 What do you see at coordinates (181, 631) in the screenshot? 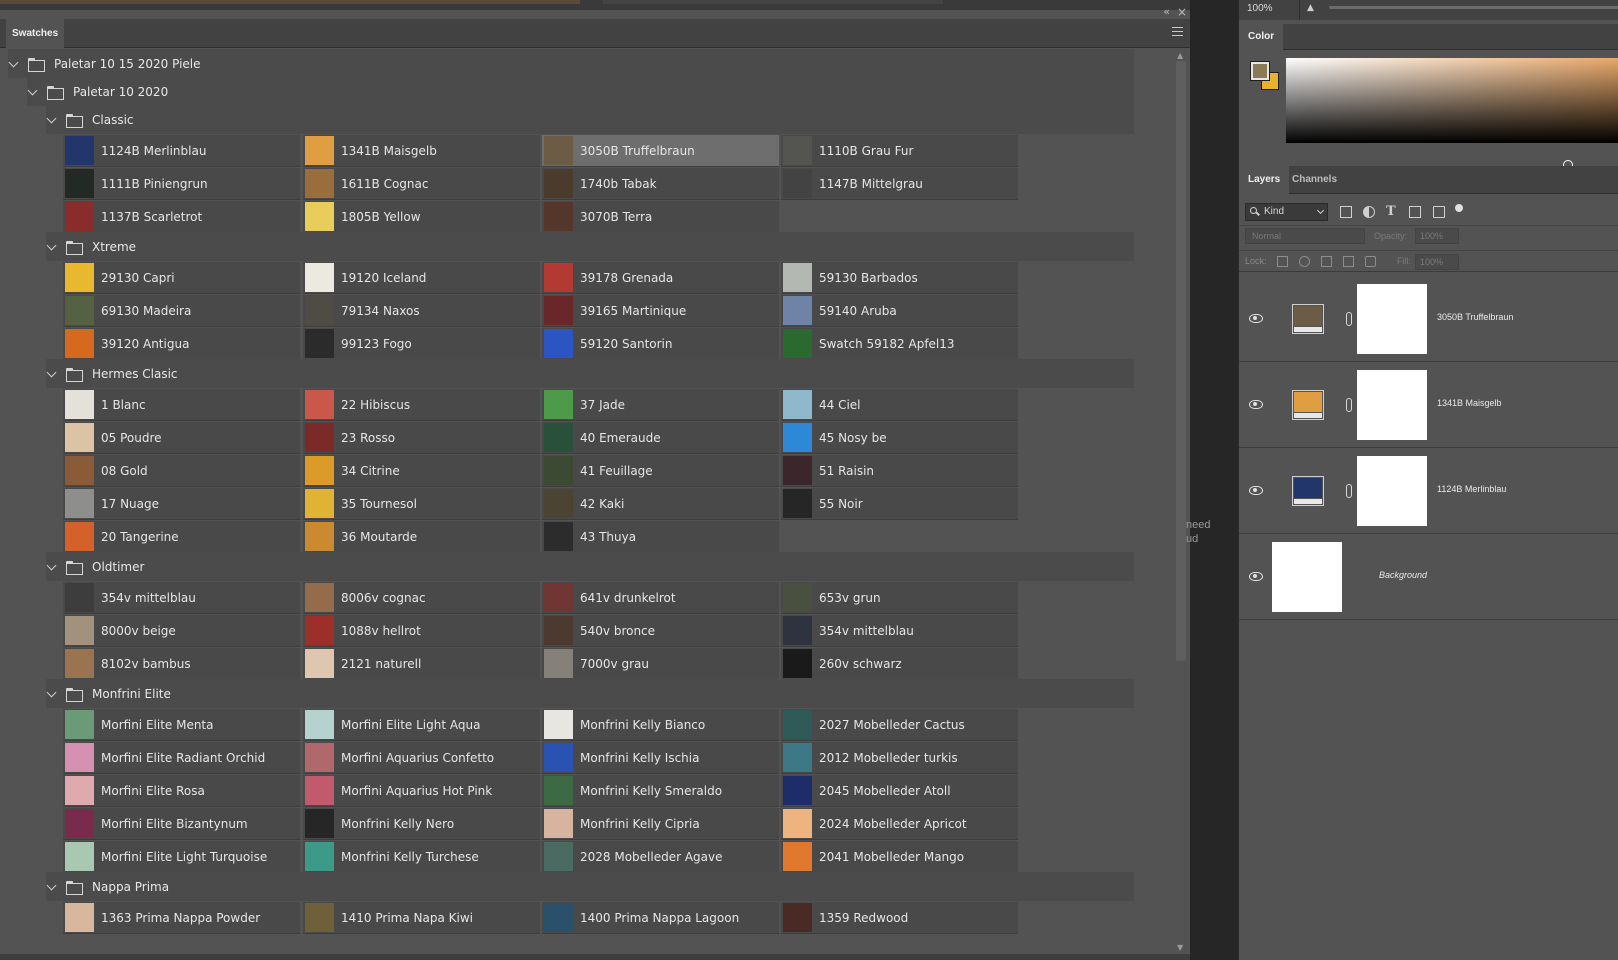
I see `swatch-item: 8000v beige` at bounding box center [181, 631].